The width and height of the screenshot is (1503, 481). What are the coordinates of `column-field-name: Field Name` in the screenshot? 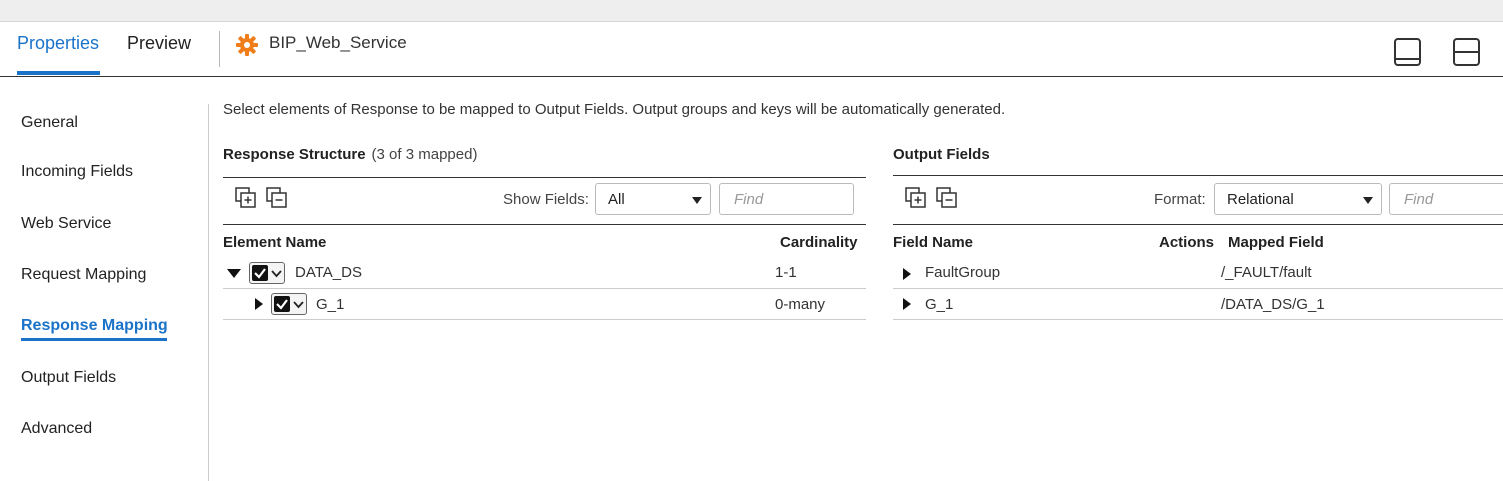 It's located at (933, 242).